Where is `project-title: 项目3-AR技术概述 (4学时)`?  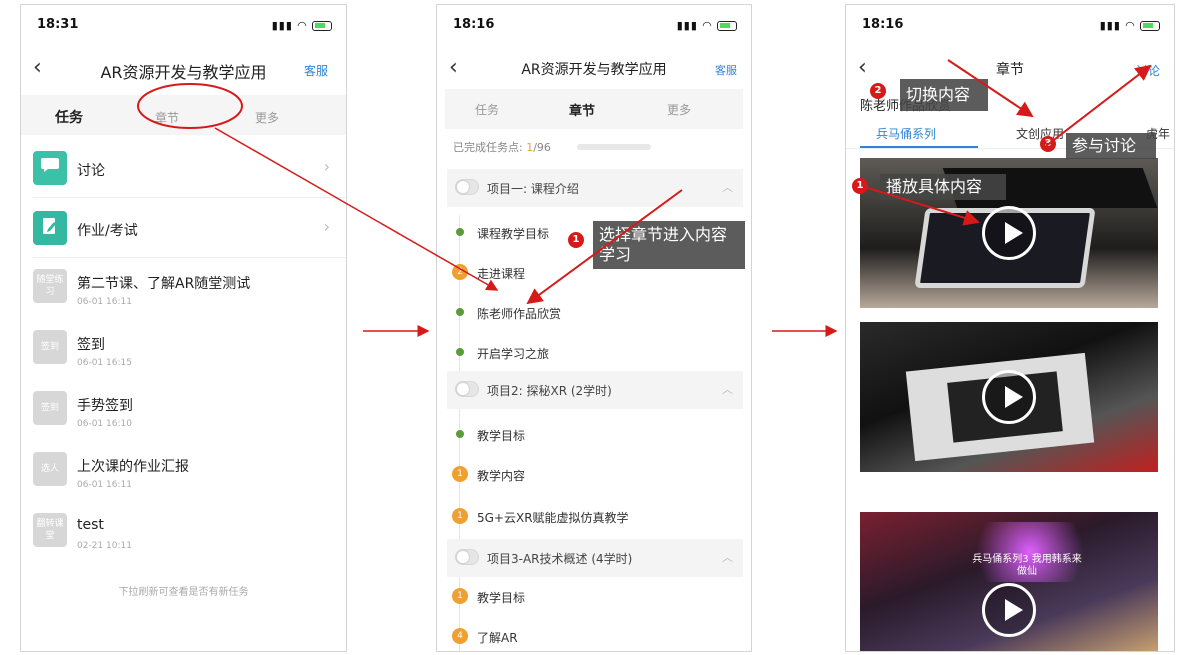 project-title: 项目3-AR技术概述 (4学时) is located at coordinates (560, 559).